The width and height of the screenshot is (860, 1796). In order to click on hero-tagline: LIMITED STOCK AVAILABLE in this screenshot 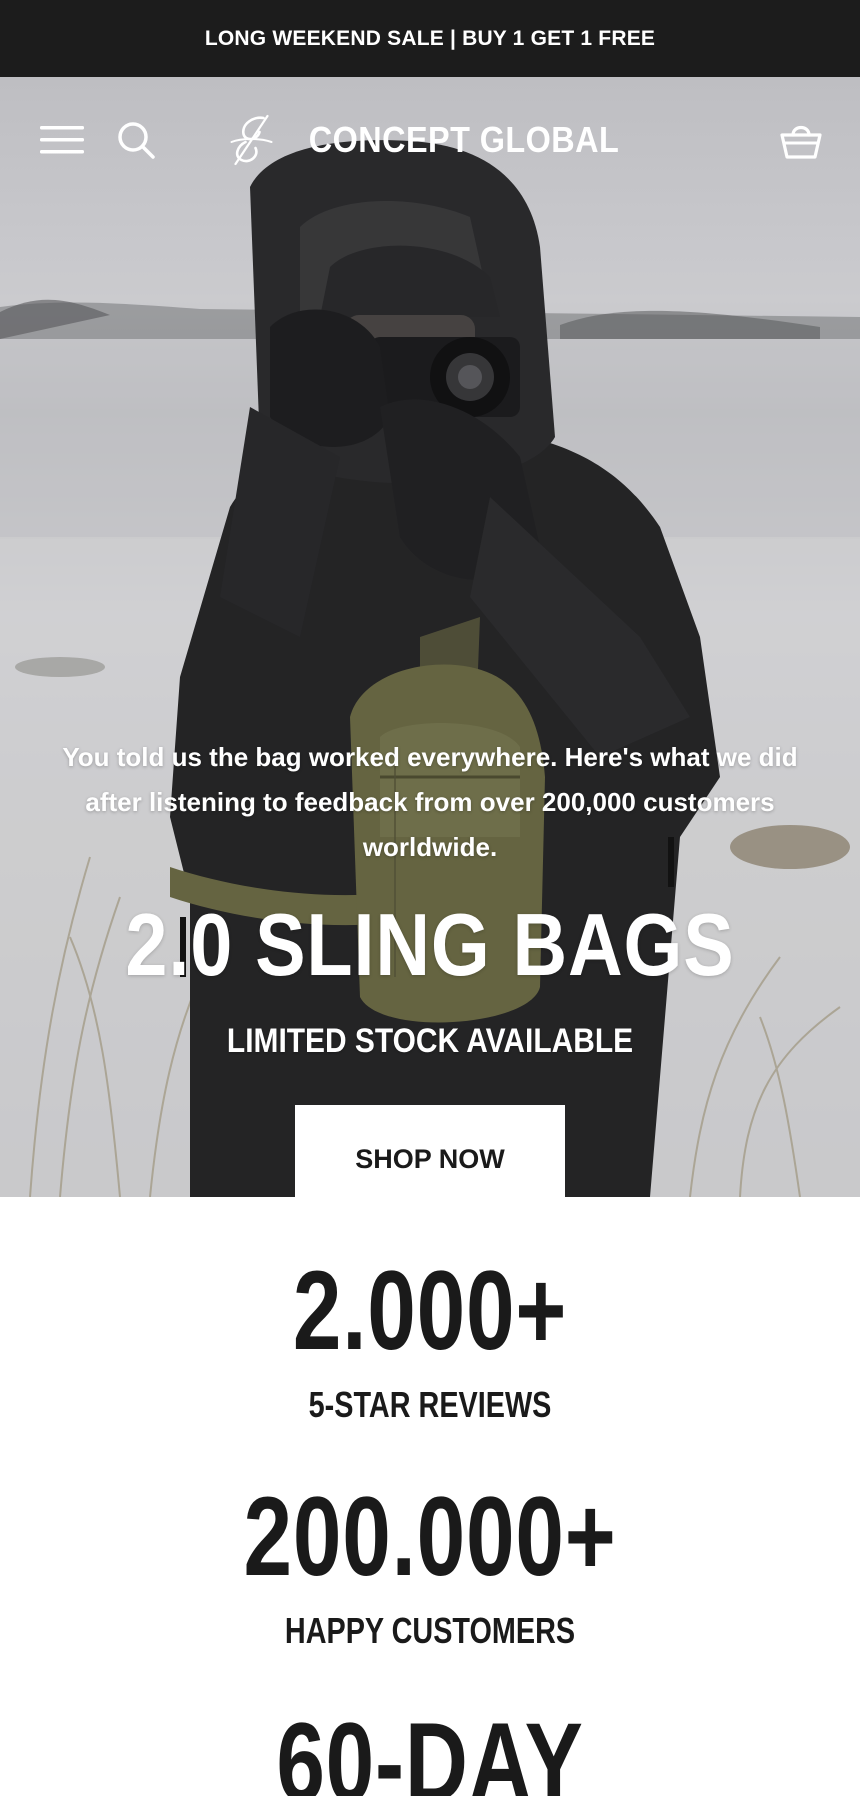, I will do `click(430, 1041)`.